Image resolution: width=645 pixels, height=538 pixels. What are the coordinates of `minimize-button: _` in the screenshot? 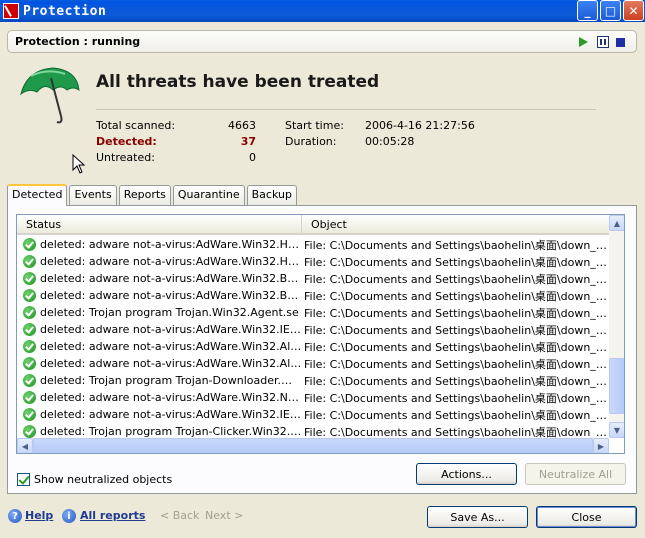 It's located at (587, 10).